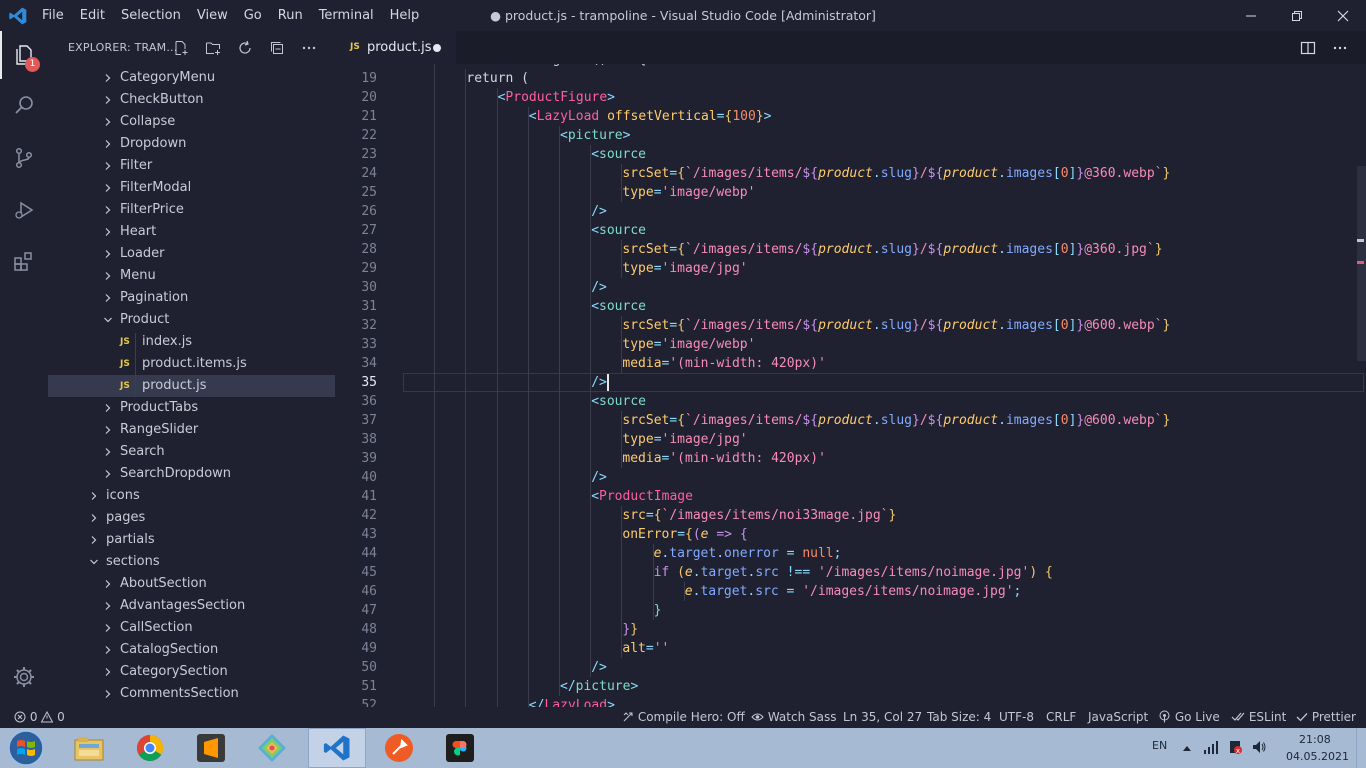  I want to click on code-line: 23 <source, so click(850, 154).